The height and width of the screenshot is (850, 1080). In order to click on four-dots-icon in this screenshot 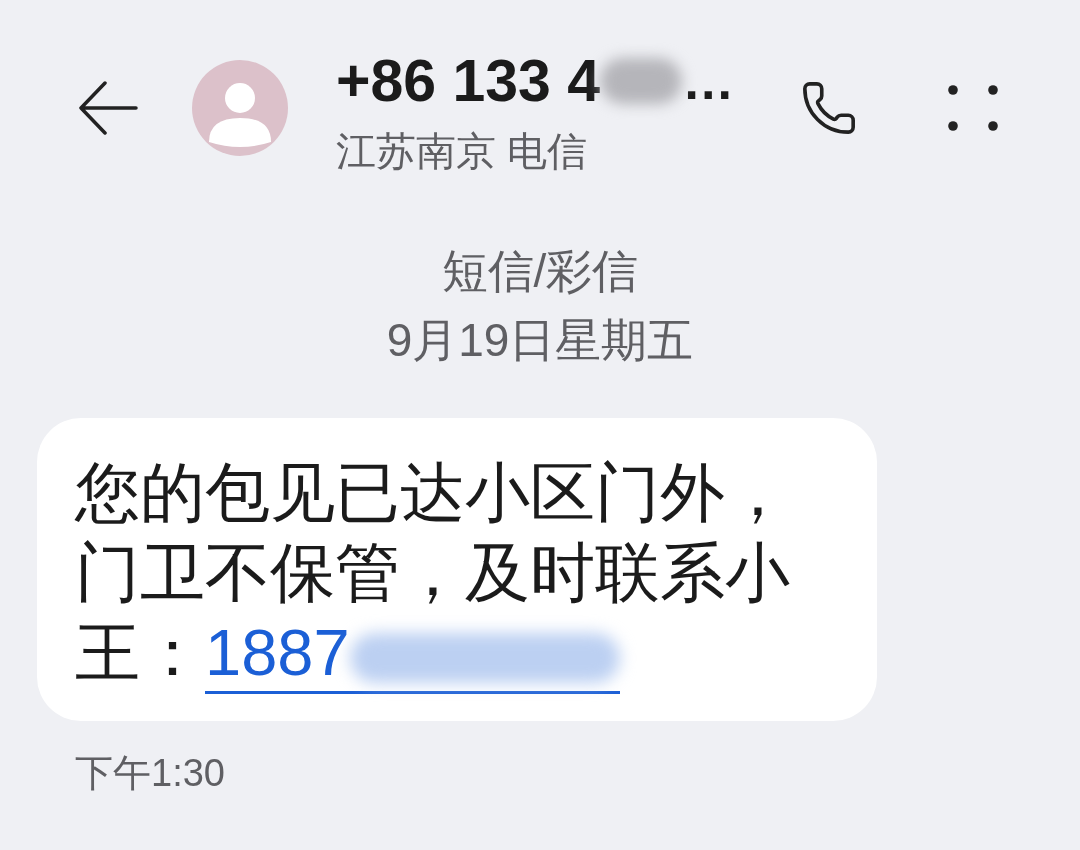, I will do `click(973, 107)`.